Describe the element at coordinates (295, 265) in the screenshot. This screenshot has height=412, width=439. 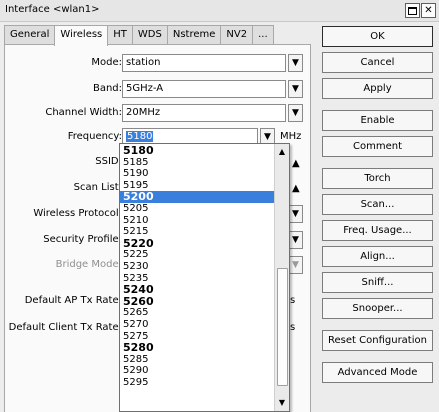
I see `bridge-mode-dropdown-icon: ▼` at that location.